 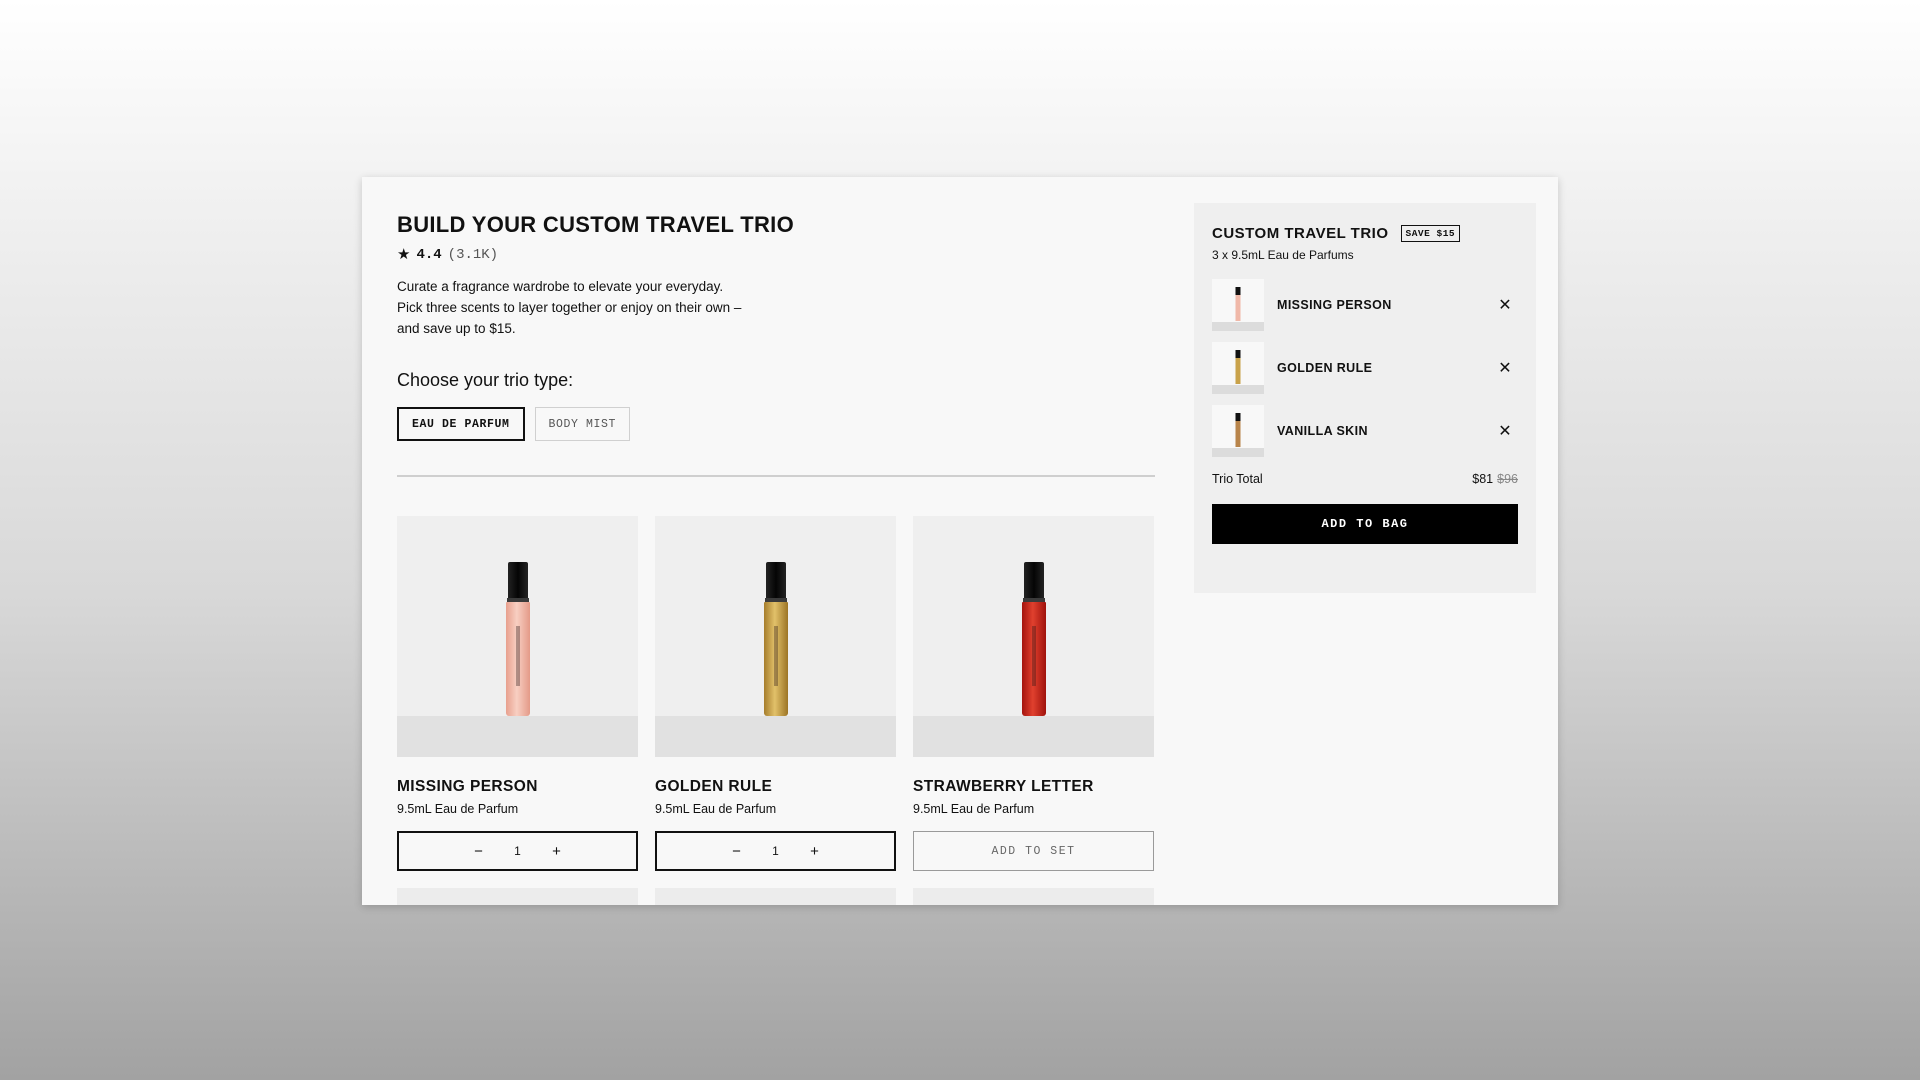 I want to click on summary-header: CUSTOM TRAVEL TRIO SAVE $15, so click(x=1365, y=233).